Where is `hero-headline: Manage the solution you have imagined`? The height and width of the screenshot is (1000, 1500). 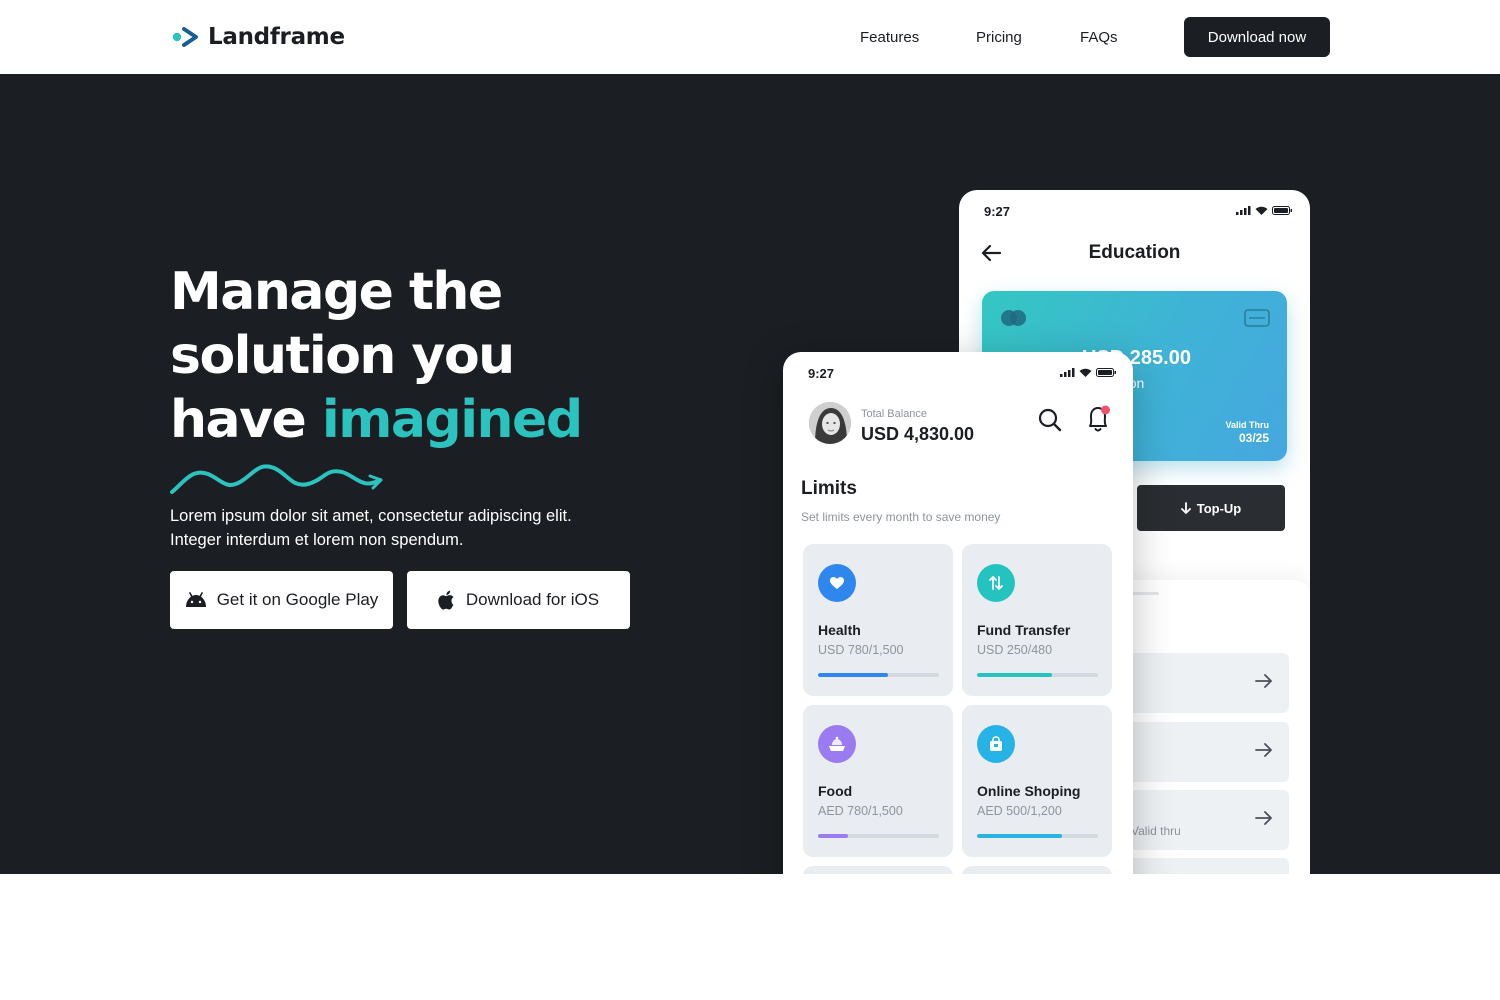 hero-headline: Manage the solution you have imagined is located at coordinates (376, 356).